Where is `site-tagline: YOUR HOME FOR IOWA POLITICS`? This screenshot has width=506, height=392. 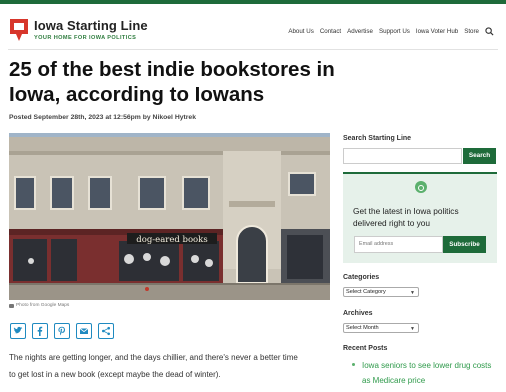
site-tagline: YOUR HOME FOR IOWA POLITICS is located at coordinates (85, 38).